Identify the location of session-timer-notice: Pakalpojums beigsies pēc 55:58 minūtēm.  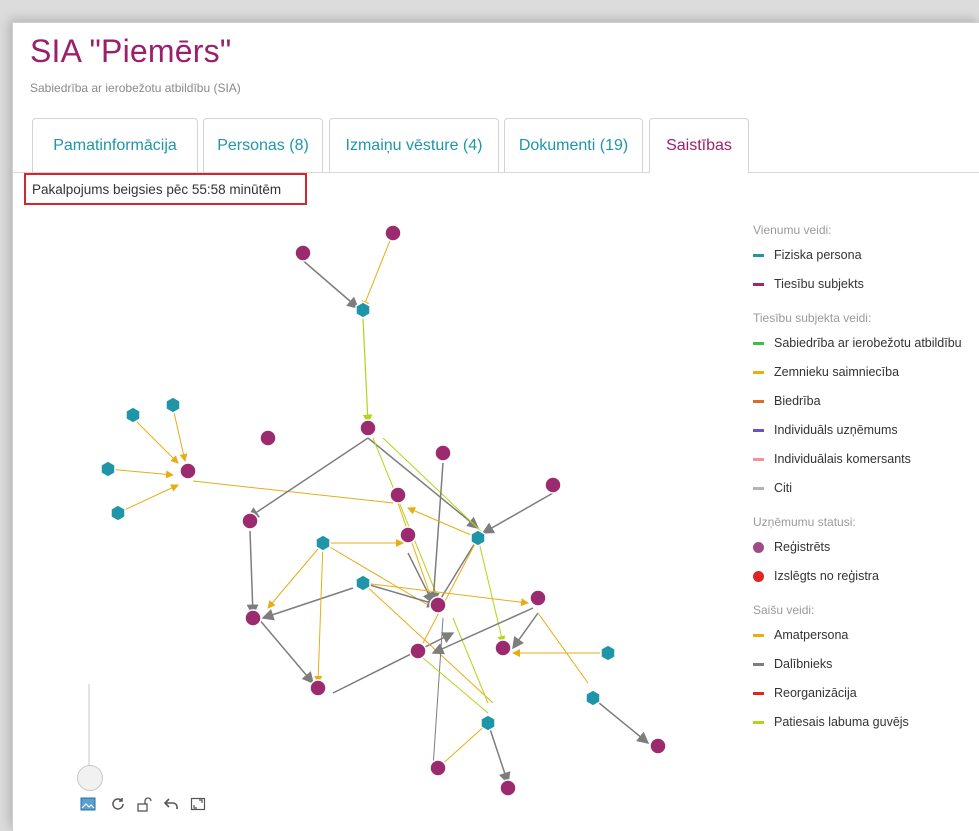
(165, 189).